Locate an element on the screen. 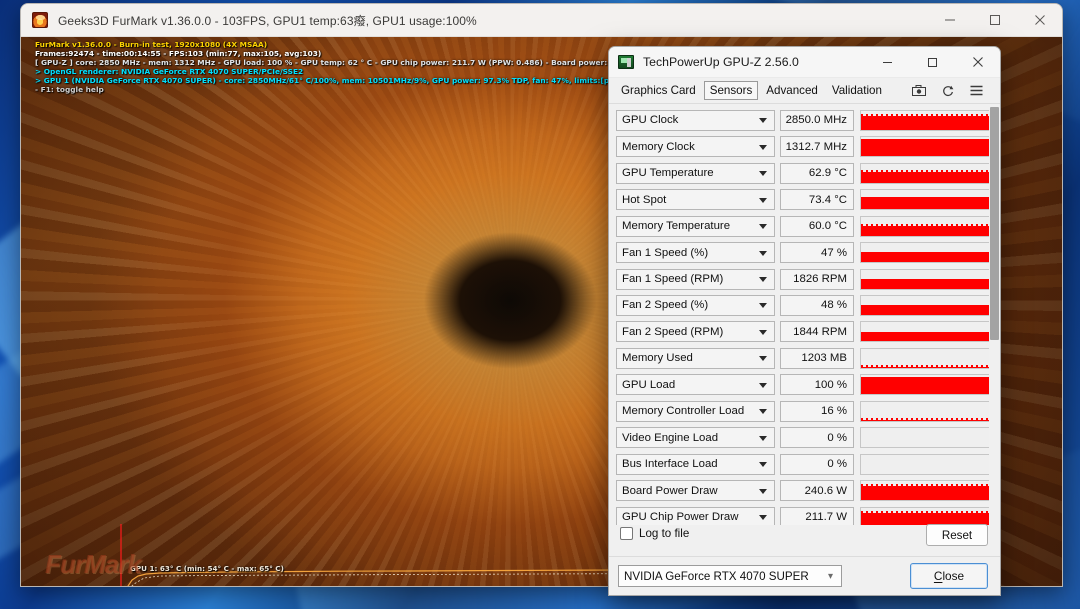 Image resolution: width=1080 pixels, height=609 pixels. sensor-scrollbar-thumb is located at coordinates (994, 223).